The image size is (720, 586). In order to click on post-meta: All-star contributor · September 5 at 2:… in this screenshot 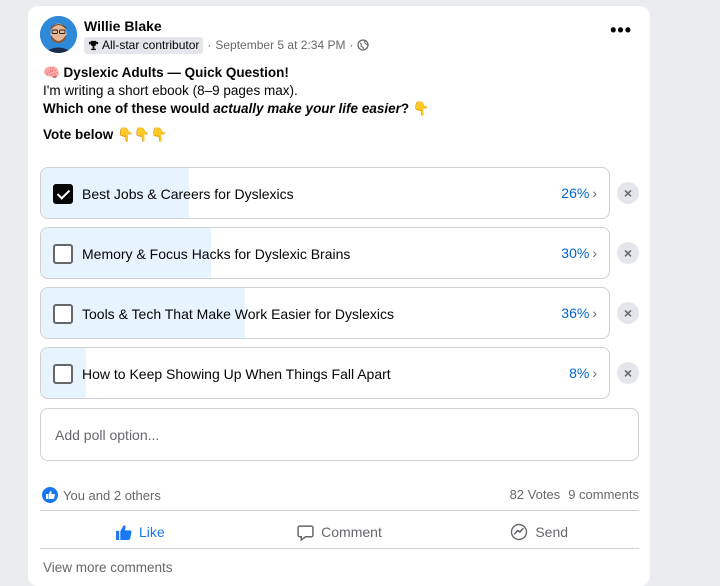, I will do `click(227, 45)`.